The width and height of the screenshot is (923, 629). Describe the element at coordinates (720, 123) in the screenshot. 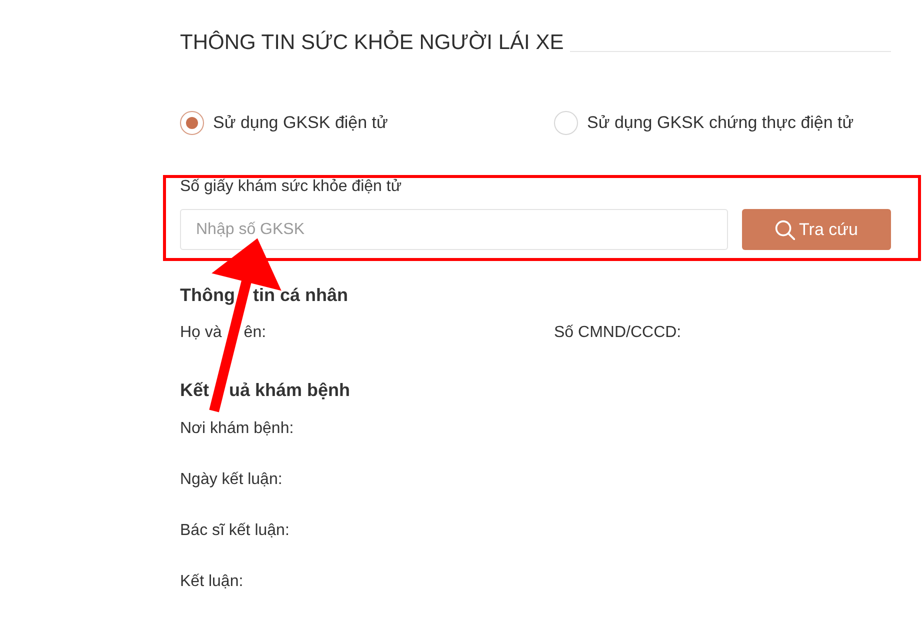

I see `radio-label: Sử dụng GKSK chứng thực điện tử` at that location.